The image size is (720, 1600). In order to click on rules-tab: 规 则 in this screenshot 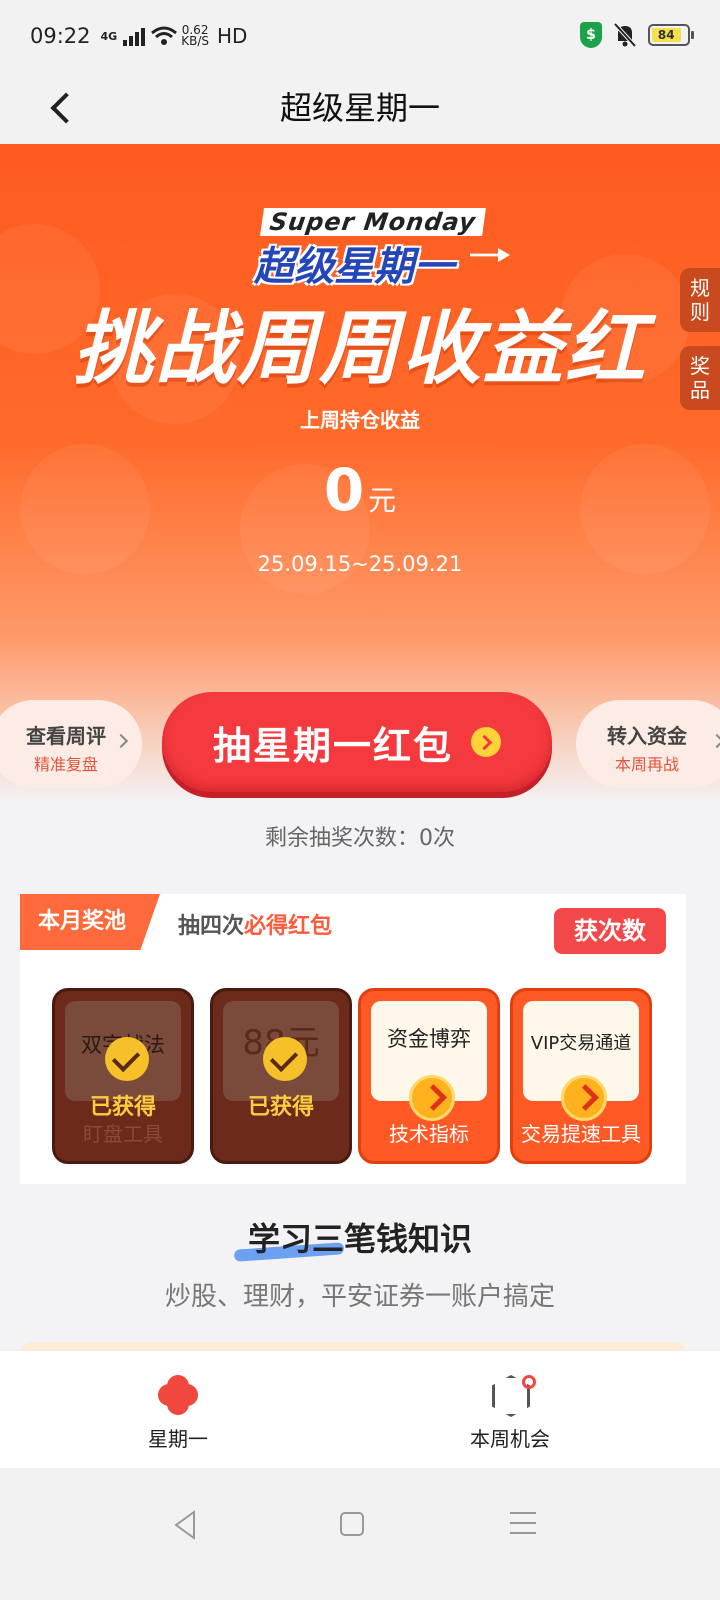, I will do `click(700, 300)`.